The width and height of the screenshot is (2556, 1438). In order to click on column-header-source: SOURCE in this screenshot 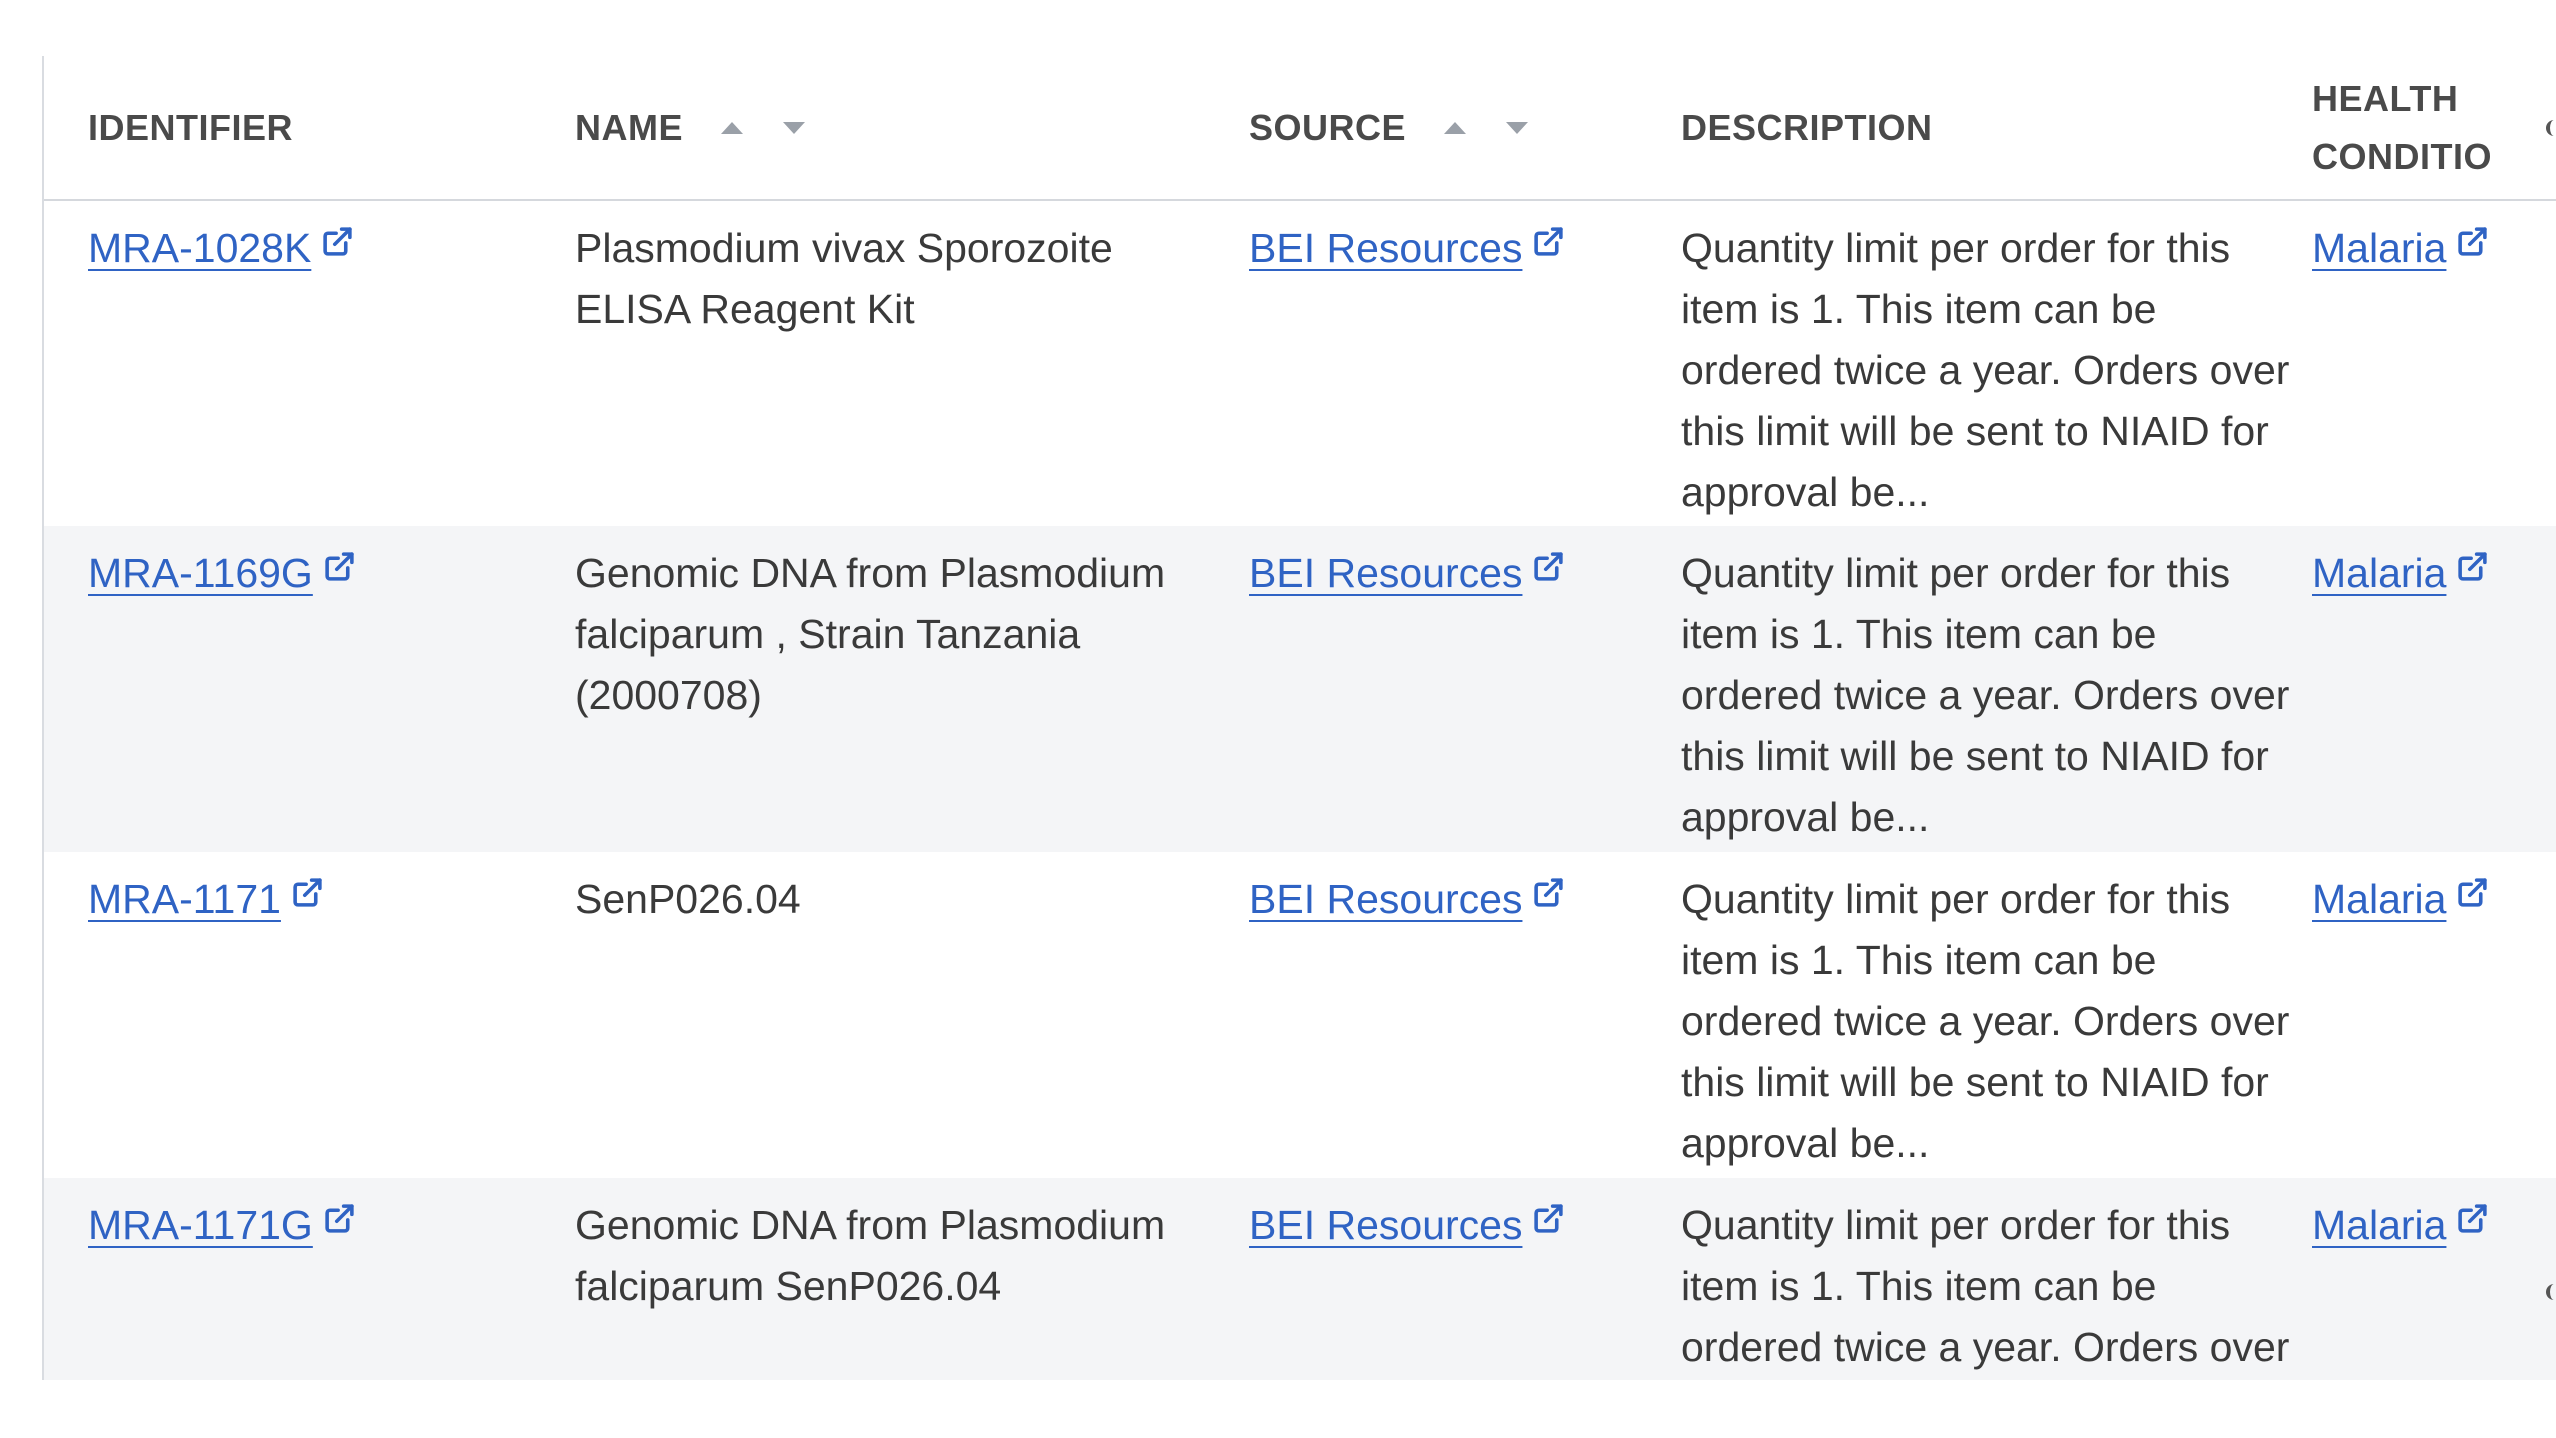, I will do `click(1421, 128)`.